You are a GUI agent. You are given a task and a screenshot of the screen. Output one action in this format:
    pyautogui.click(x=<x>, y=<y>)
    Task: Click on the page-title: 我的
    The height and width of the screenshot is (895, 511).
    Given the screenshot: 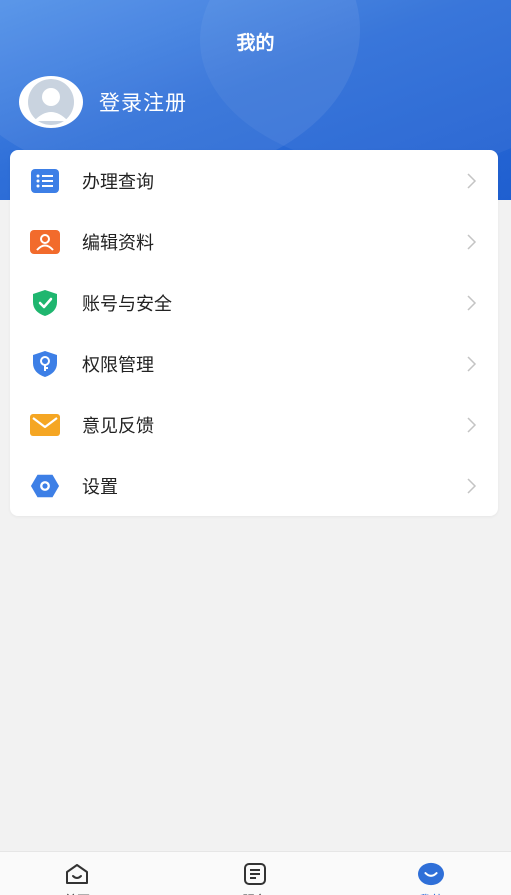 What is the action you would take?
    pyautogui.click(x=255, y=43)
    